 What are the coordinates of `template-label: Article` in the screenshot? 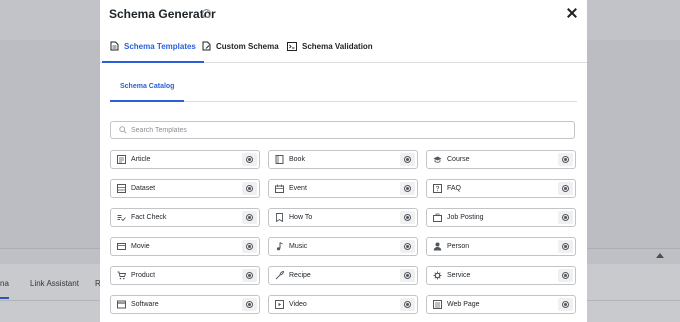 It's located at (141, 159).